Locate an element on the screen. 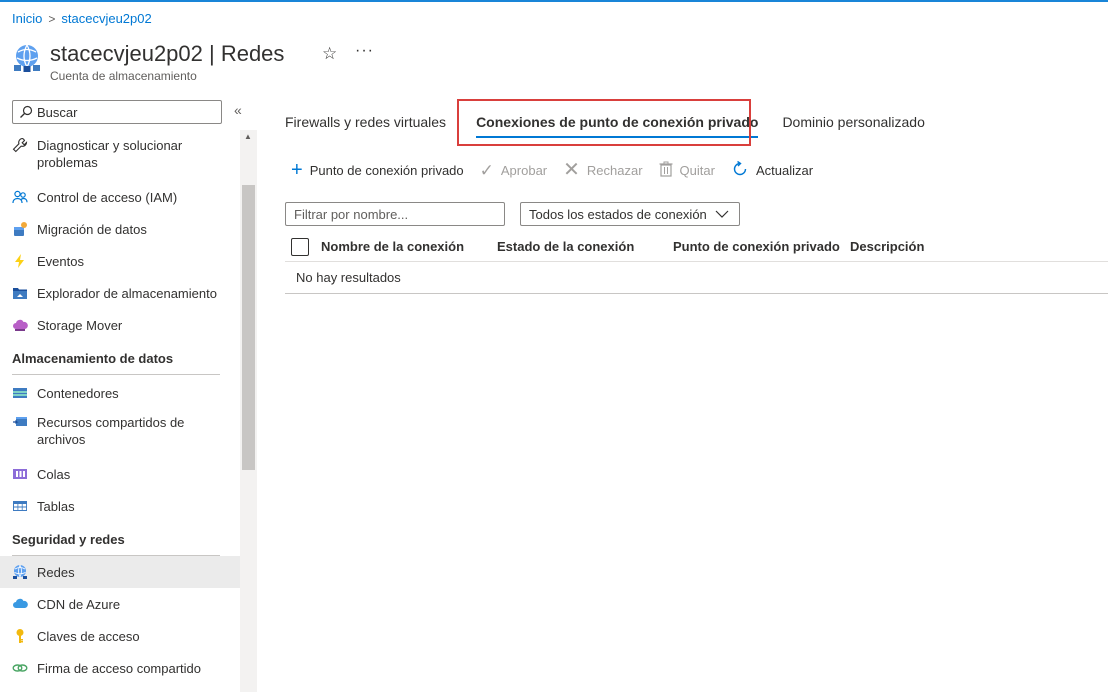 This screenshot has width=1108, height=692. favorite-star-icon: ☆ is located at coordinates (329, 54).